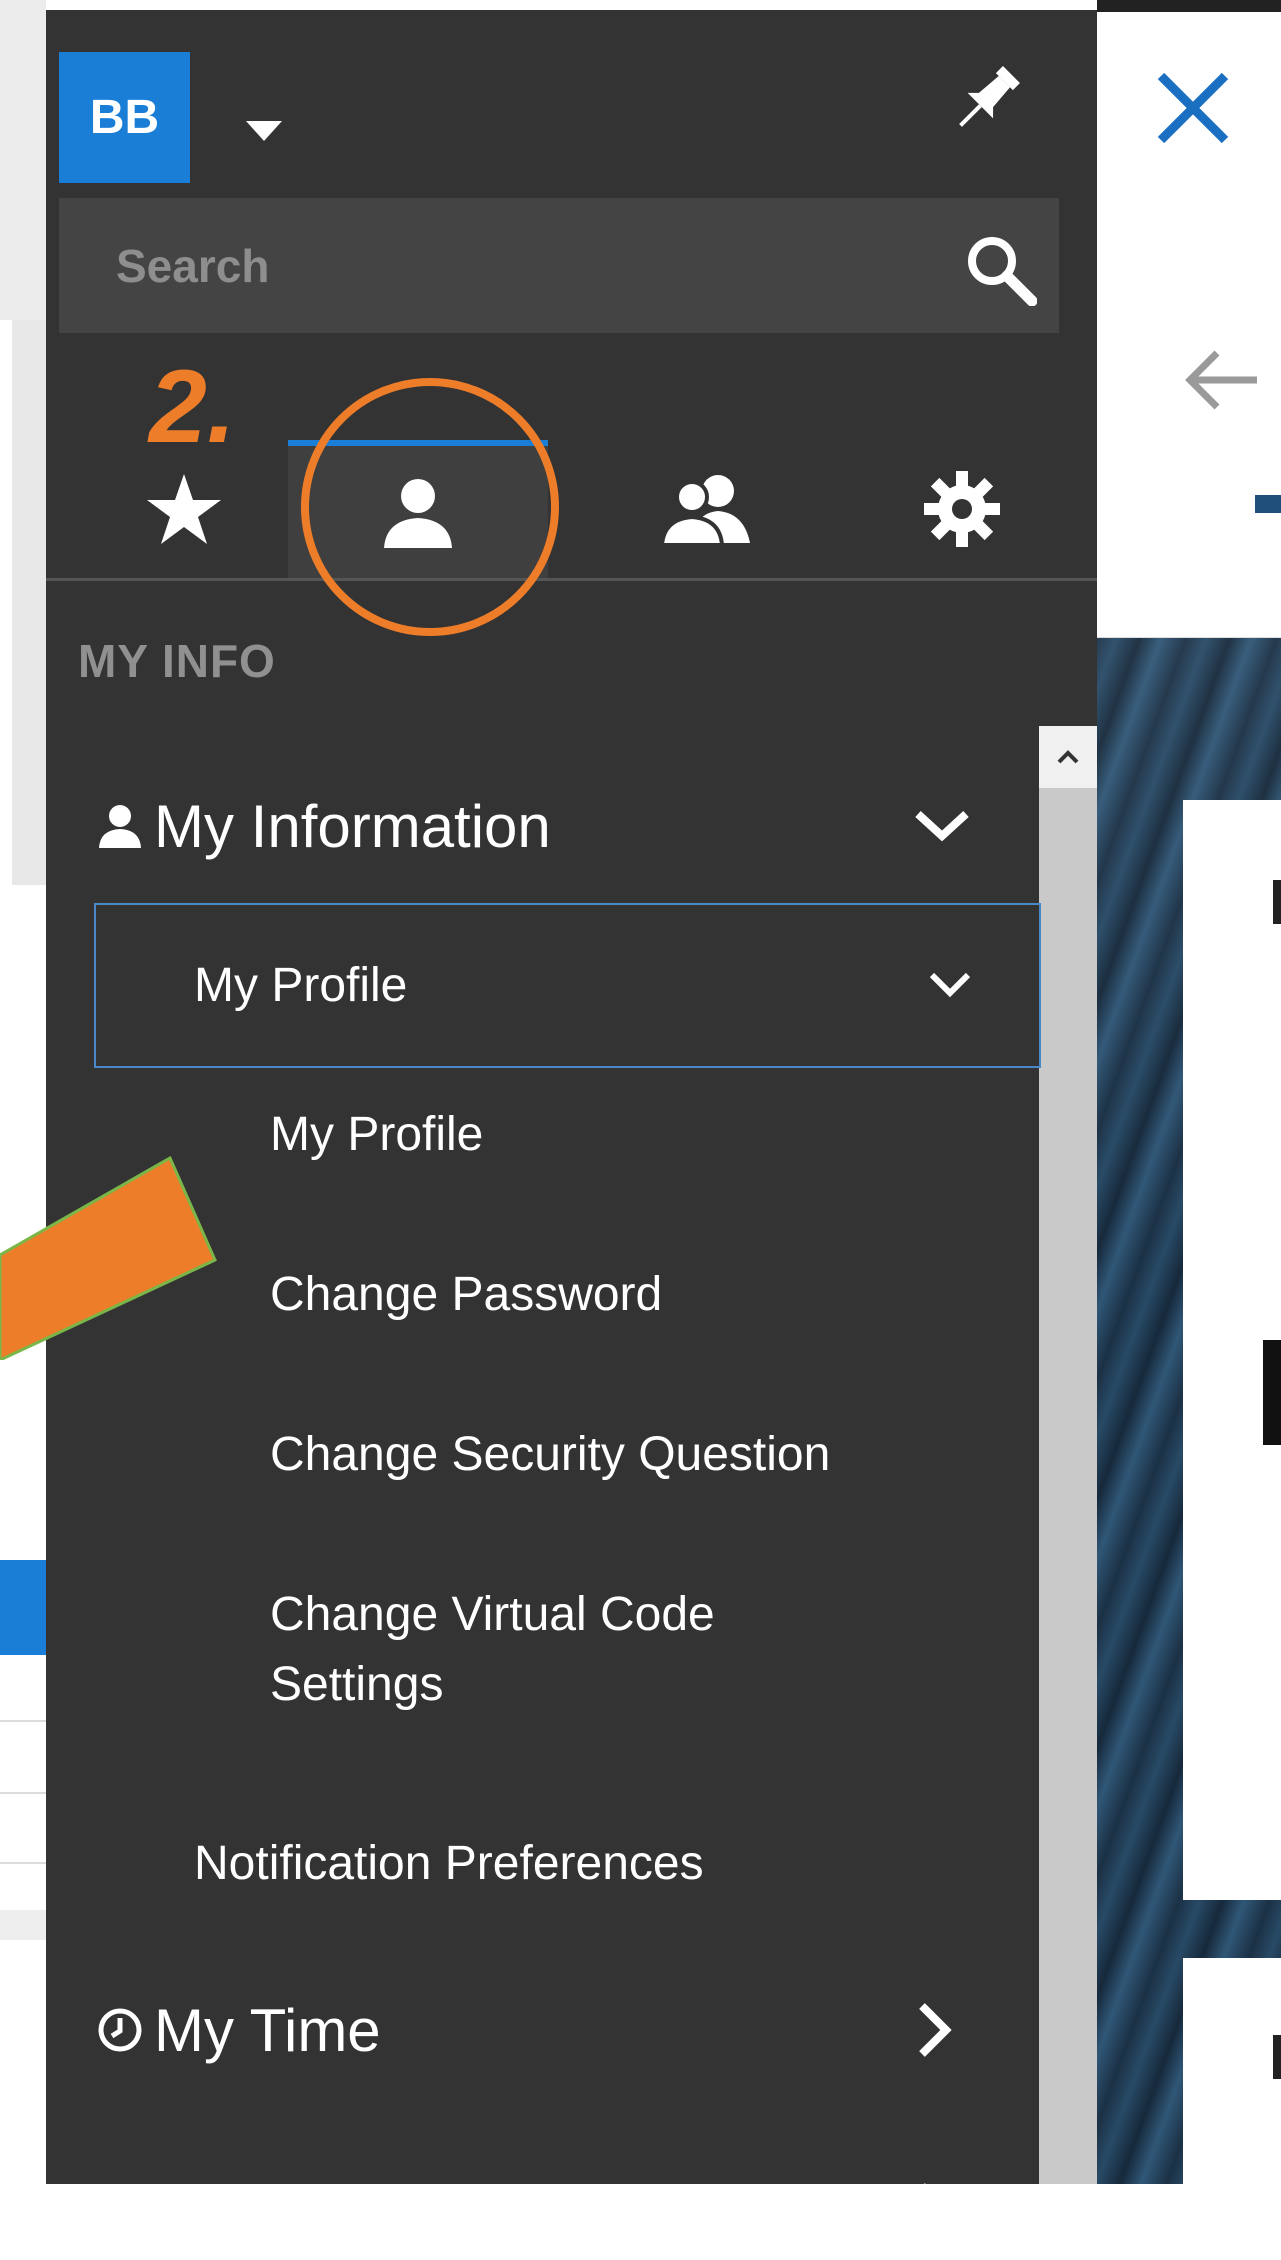 The height and width of the screenshot is (2260, 1281). What do you see at coordinates (1193, 108) in the screenshot?
I see `close-icon` at bounding box center [1193, 108].